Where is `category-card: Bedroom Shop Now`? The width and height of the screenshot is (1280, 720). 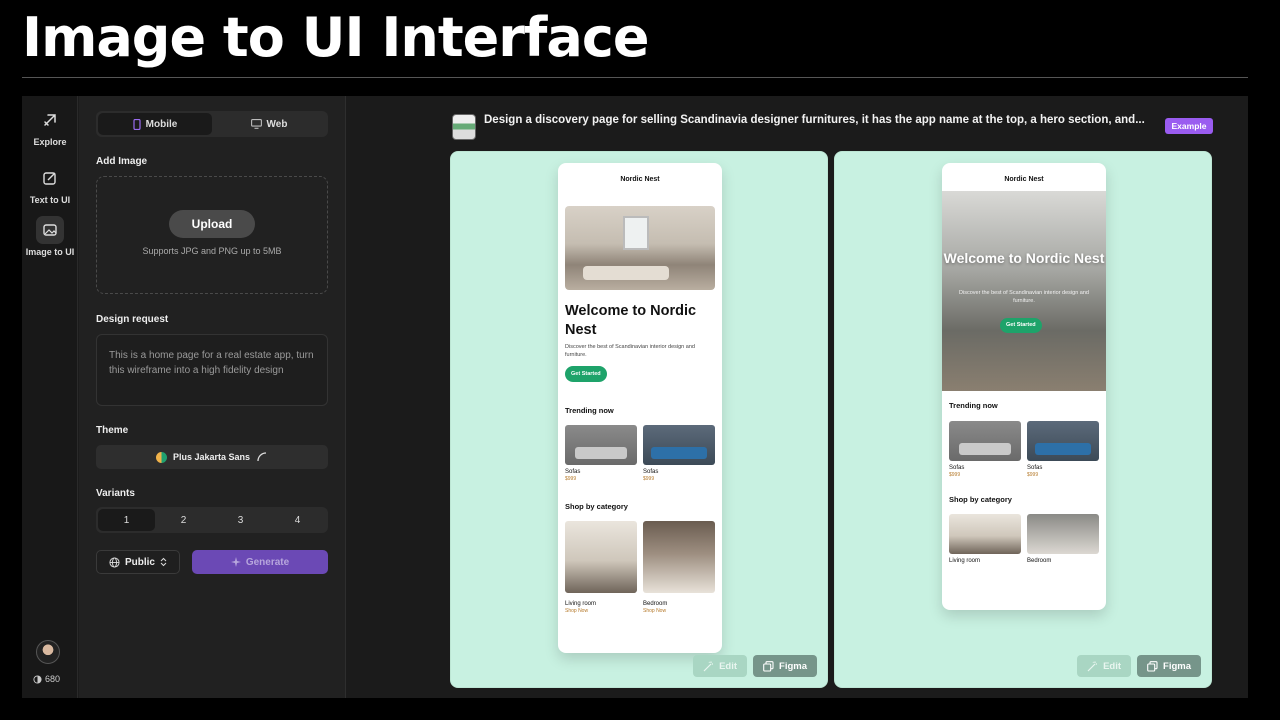
category-card: Bedroom Shop Now is located at coordinates (679, 567).